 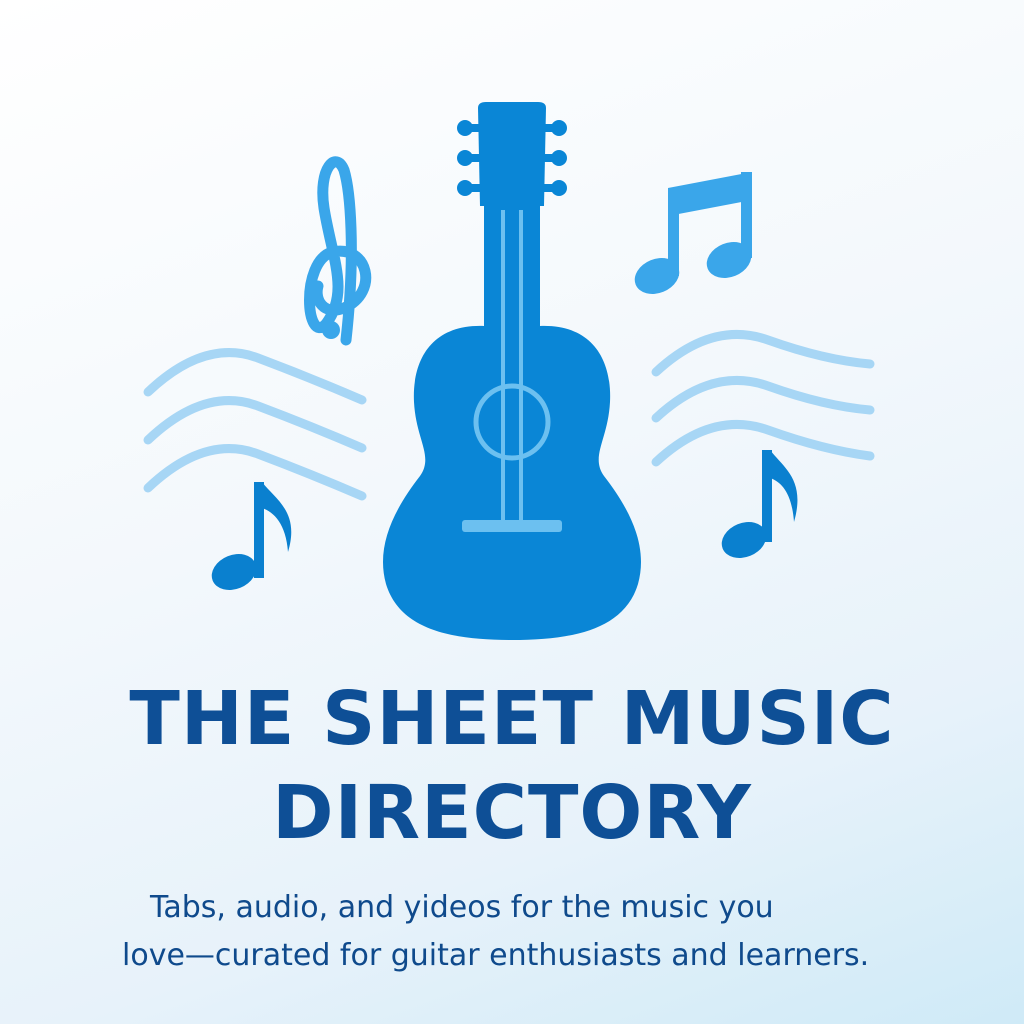 I want to click on sound-wave-left-icon, so click(x=255, y=424).